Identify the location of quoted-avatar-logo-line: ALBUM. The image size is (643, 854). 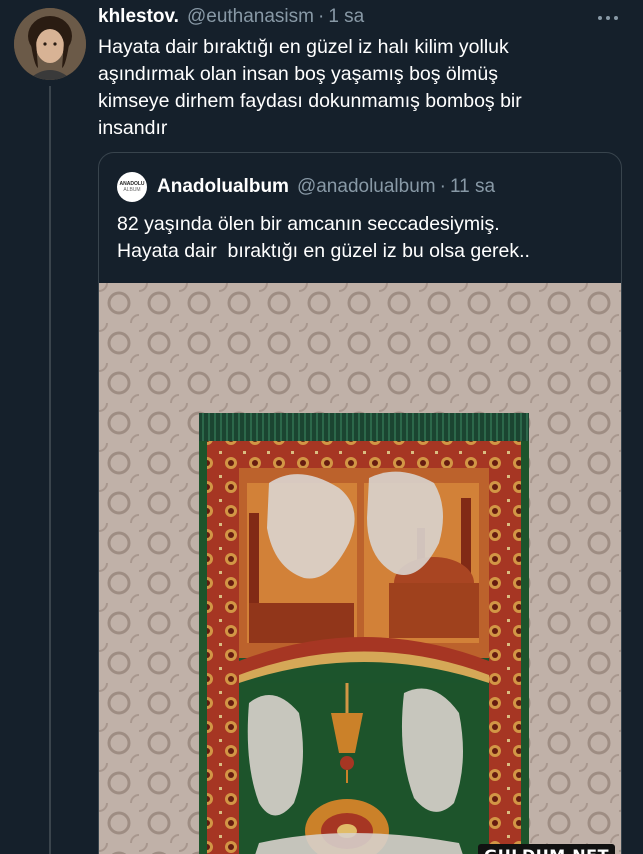
(132, 190).